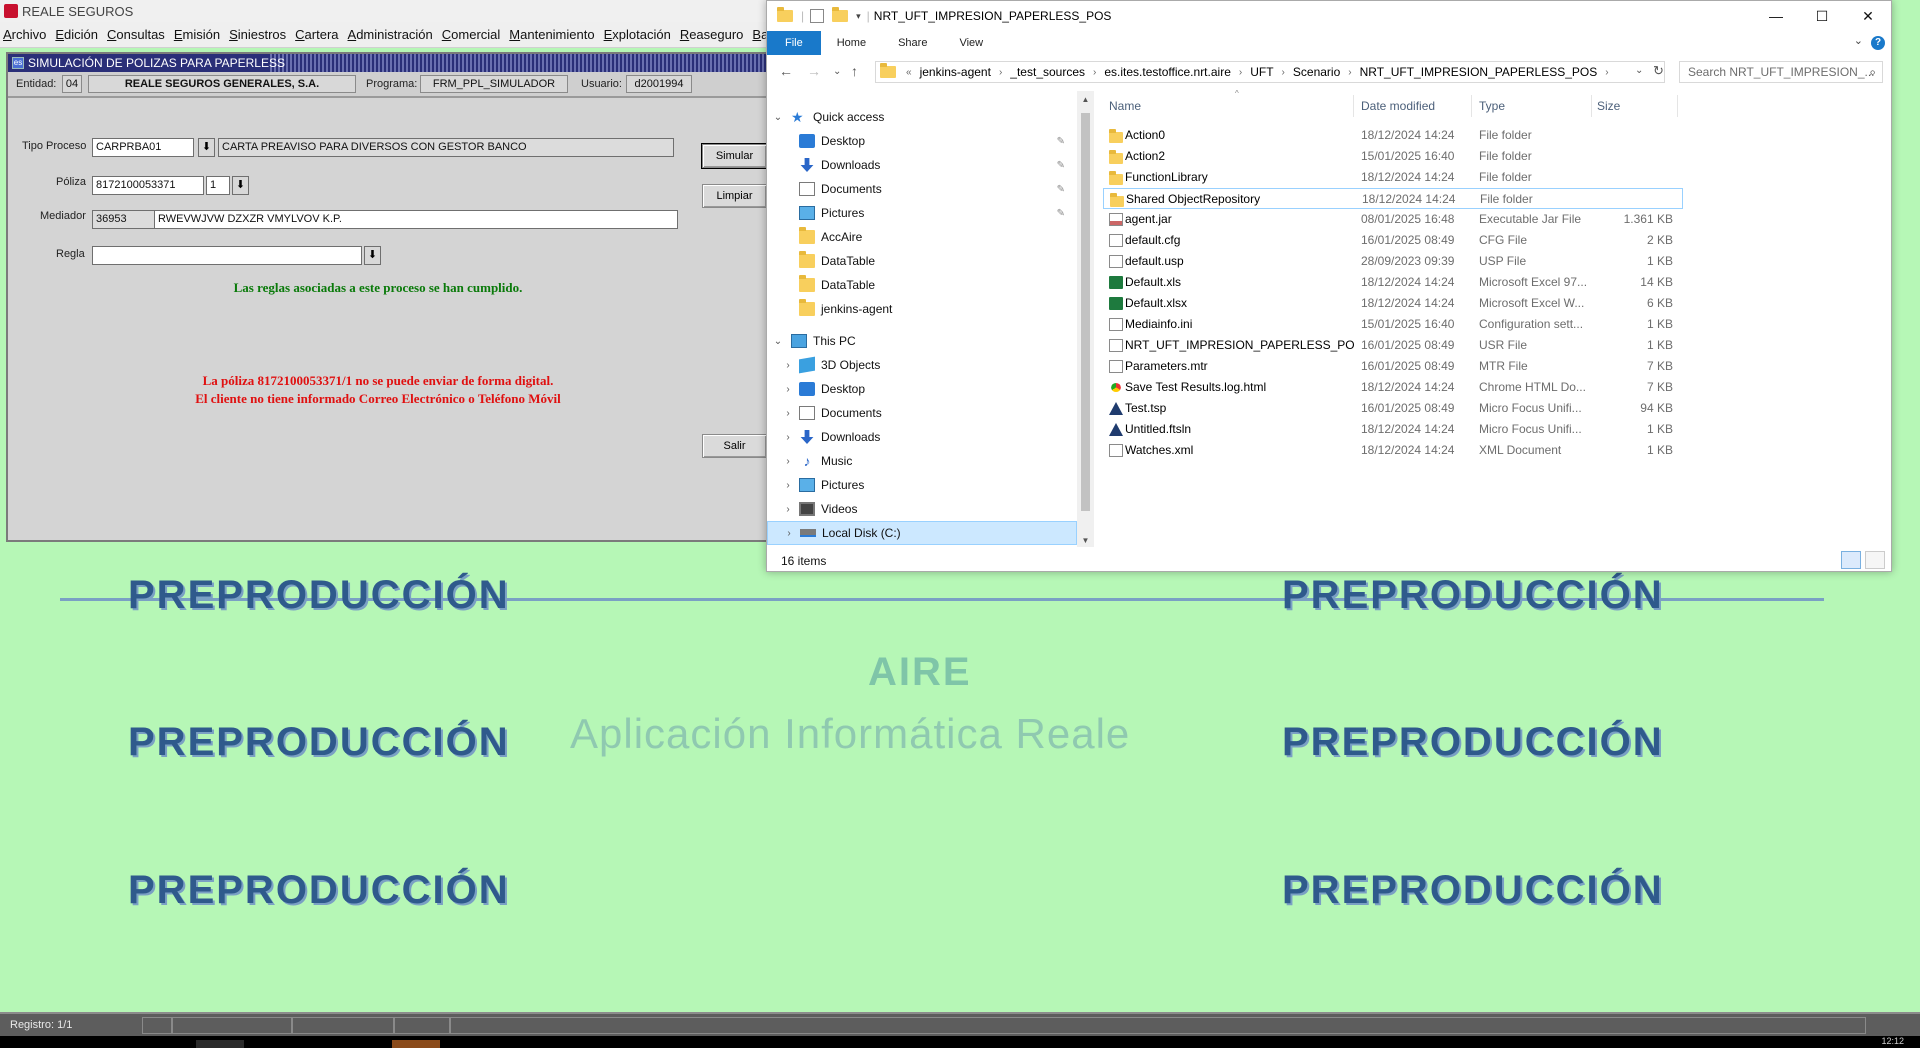 The width and height of the screenshot is (1920, 1048). Describe the element at coordinates (854, 71) in the screenshot. I see `up-icon: ↑` at that location.